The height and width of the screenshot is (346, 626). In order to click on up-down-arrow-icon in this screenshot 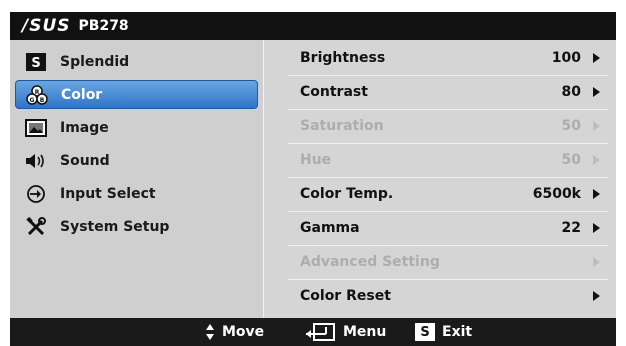, I will do `click(210, 332)`.